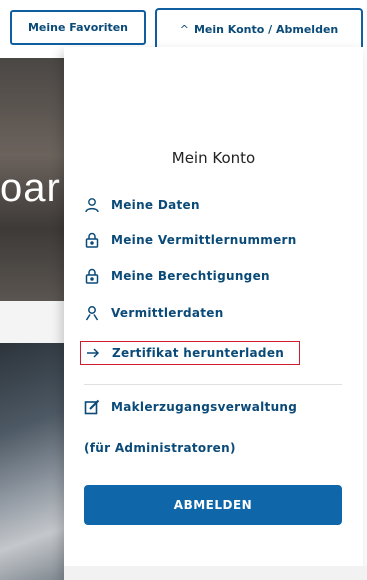 This screenshot has height=580, width=367. I want to click on chevron-up-icon: ^, so click(184, 29).